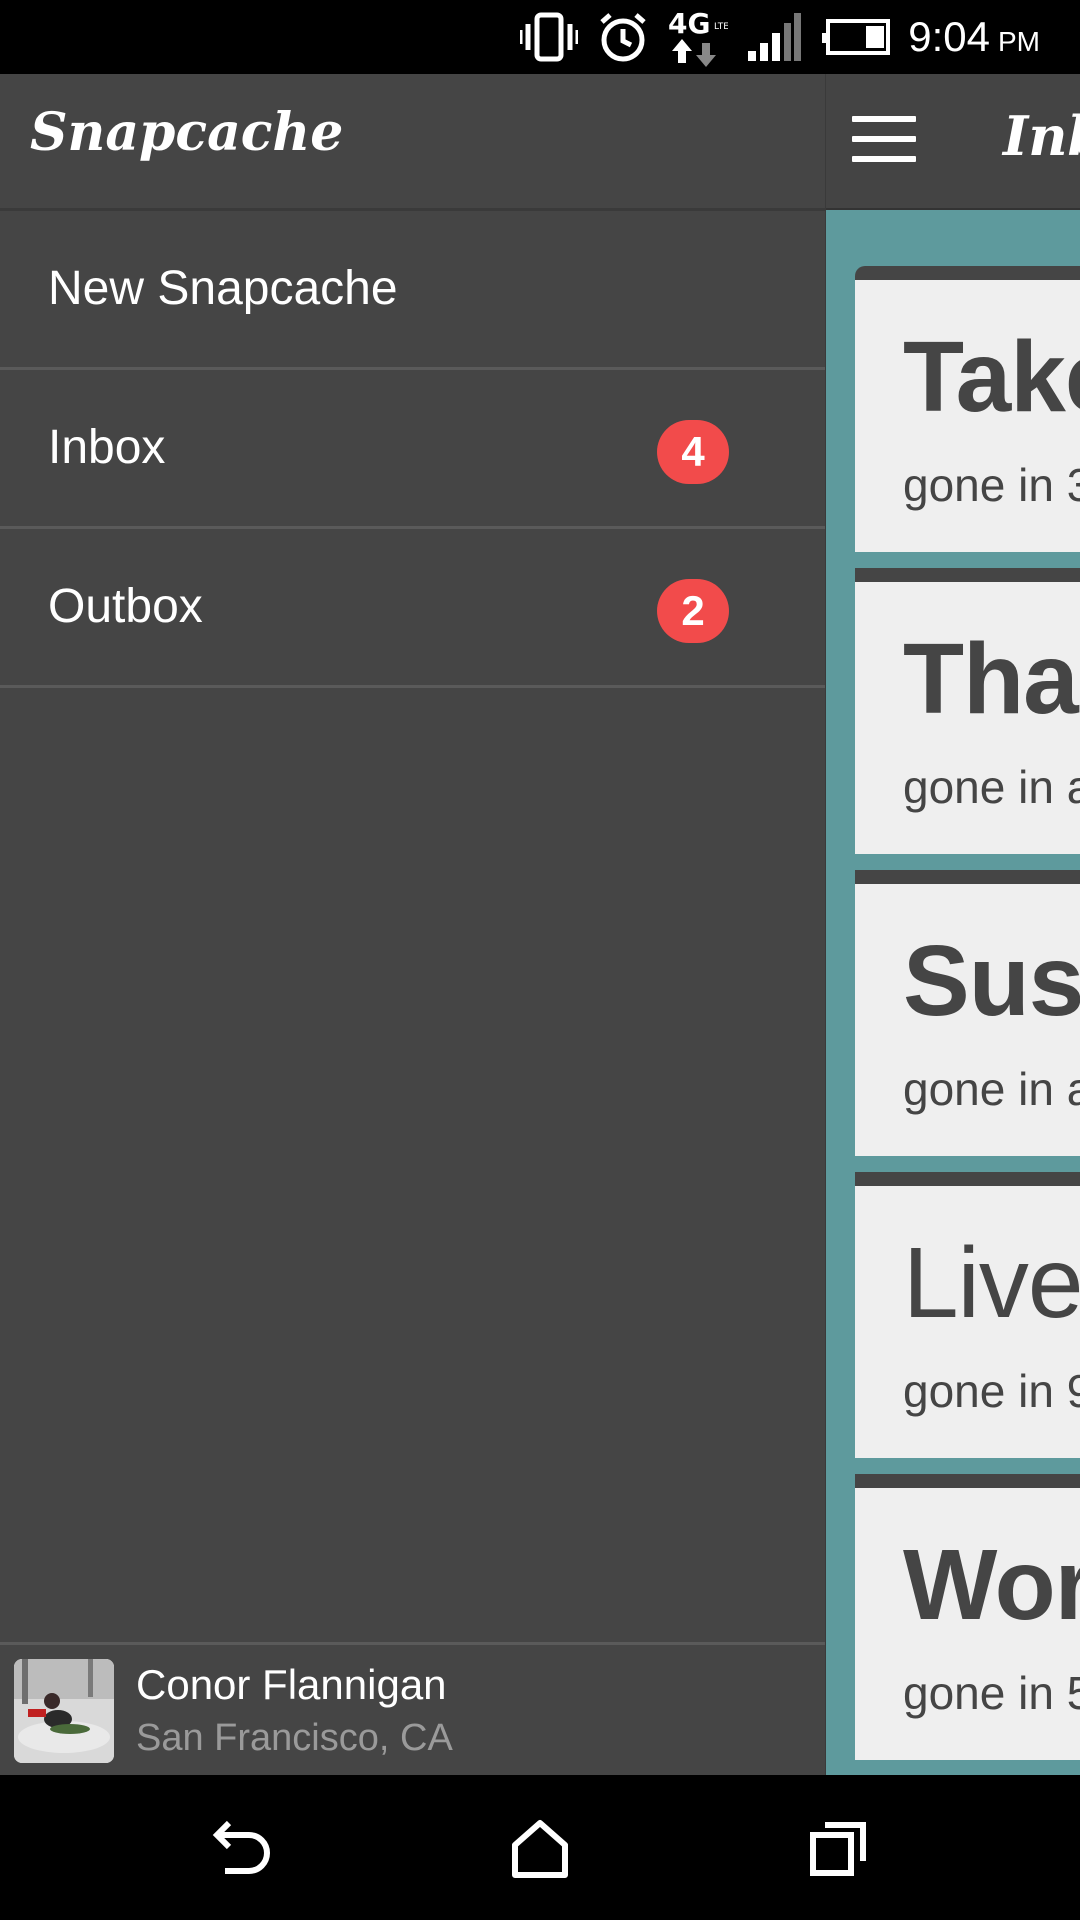 The width and height of the screenshot is (1080, 1920). Describe the element at coordinates (991, 1693) in the screenshot. I see `card-subtitle: gone in 5` at that location.